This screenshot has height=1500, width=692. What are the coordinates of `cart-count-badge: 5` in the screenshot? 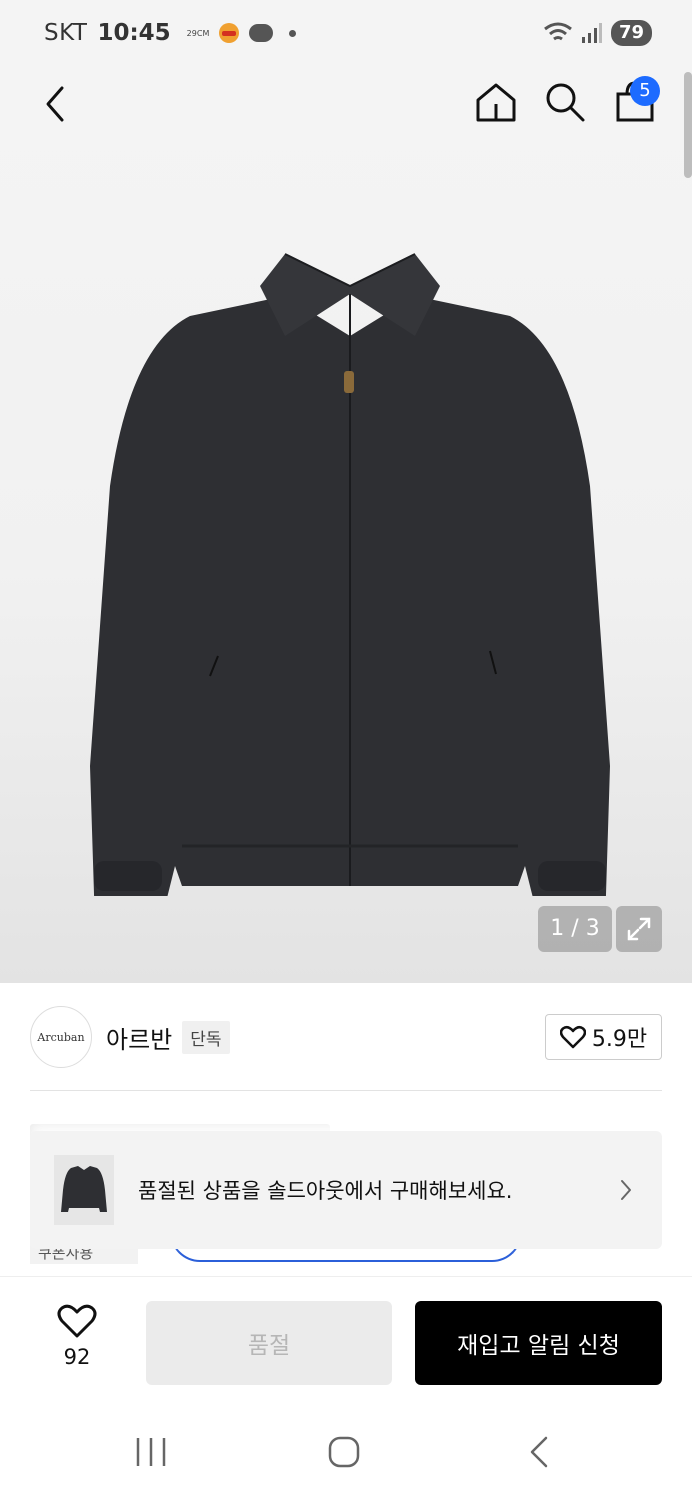 It's located at (645, 91).